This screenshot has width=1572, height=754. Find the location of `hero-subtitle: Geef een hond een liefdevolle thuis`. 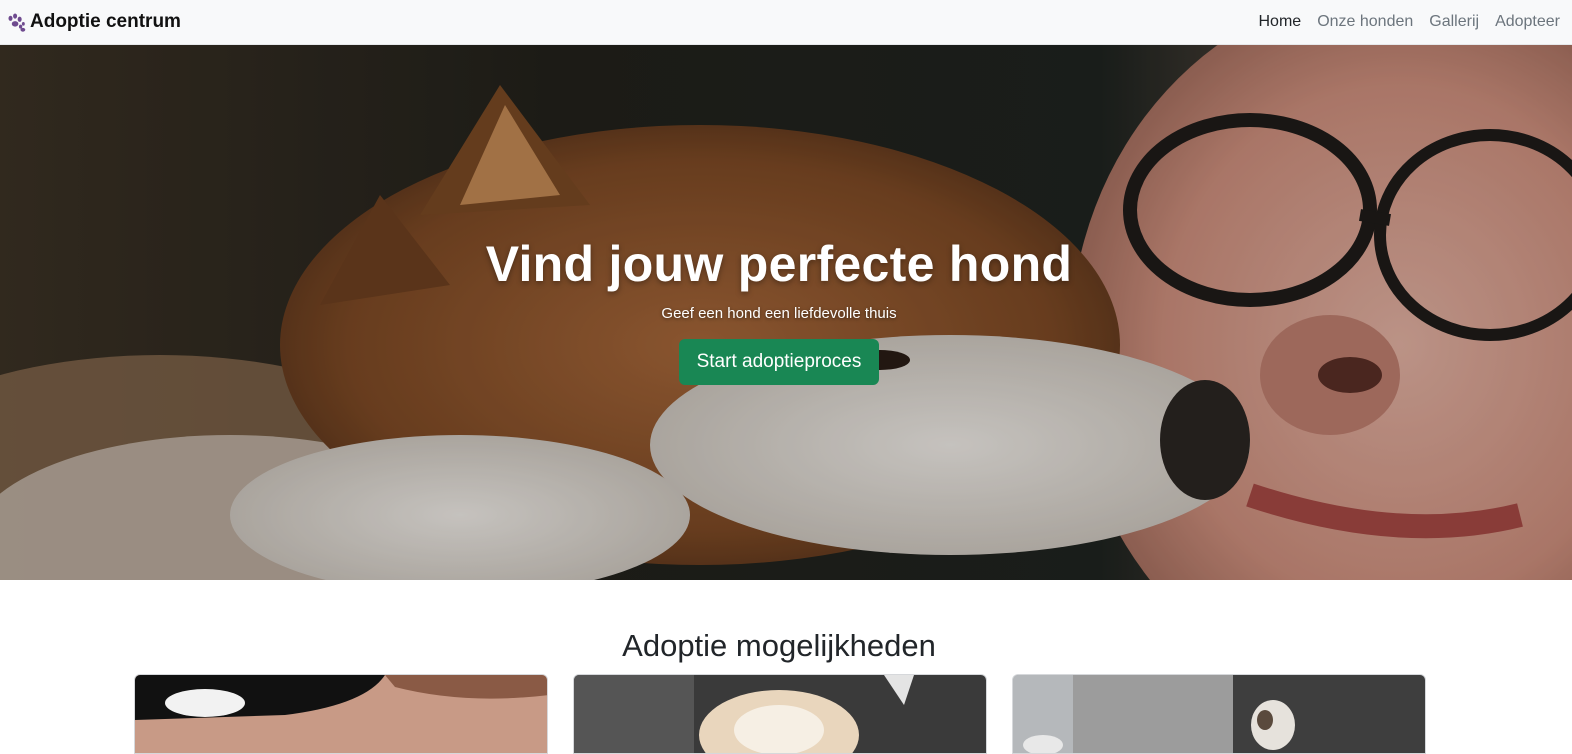

hero-subtitle: Geef een hond een liefdevolle thuis is located at coordinates (779, 313).